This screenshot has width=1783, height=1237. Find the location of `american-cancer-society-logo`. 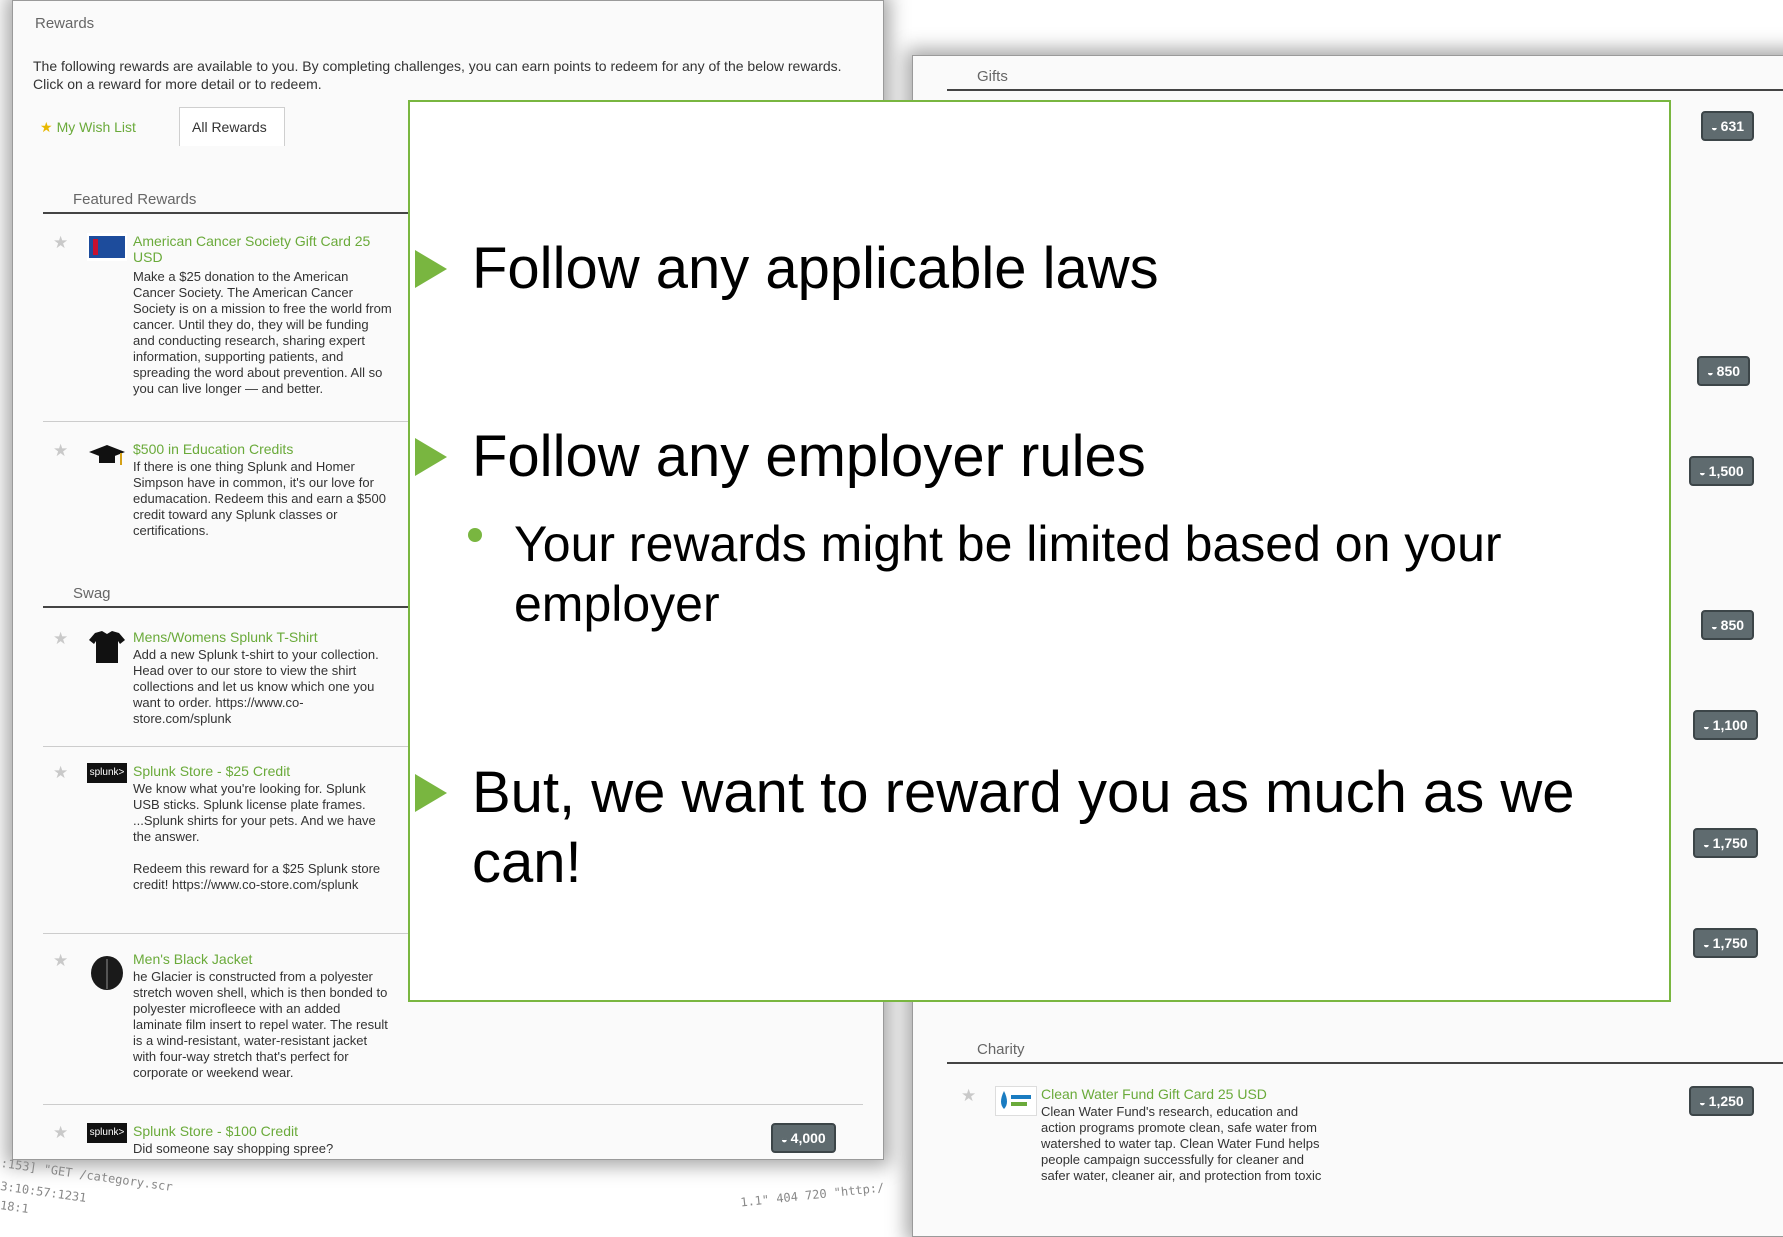

american-cancer-society-logo is located at coordinates (107, 247).